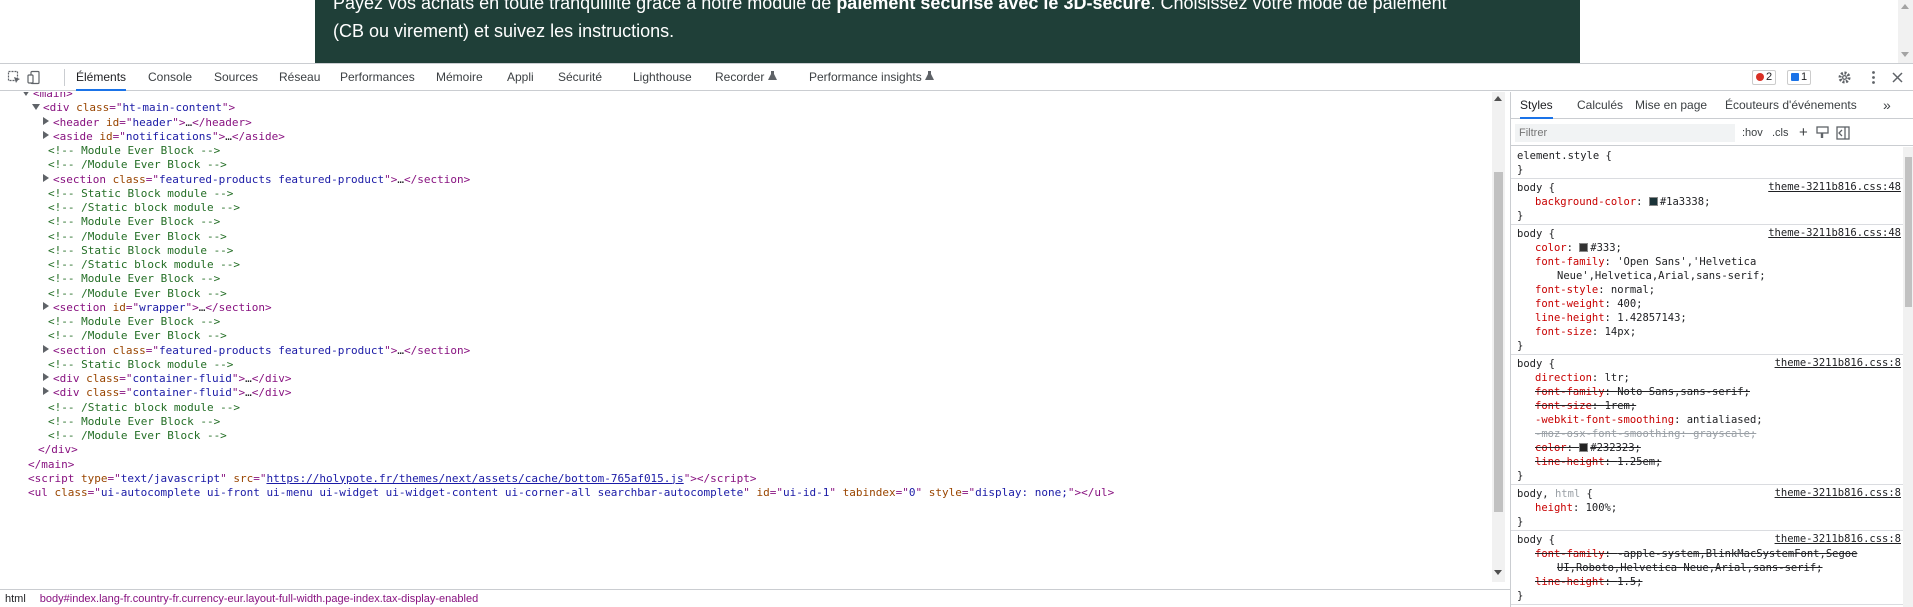 This screenshot has width=1913, height=607. Describe the element at coordinates (377, 77) in the screenshot. I see `tab-performance: Performances` at that location.